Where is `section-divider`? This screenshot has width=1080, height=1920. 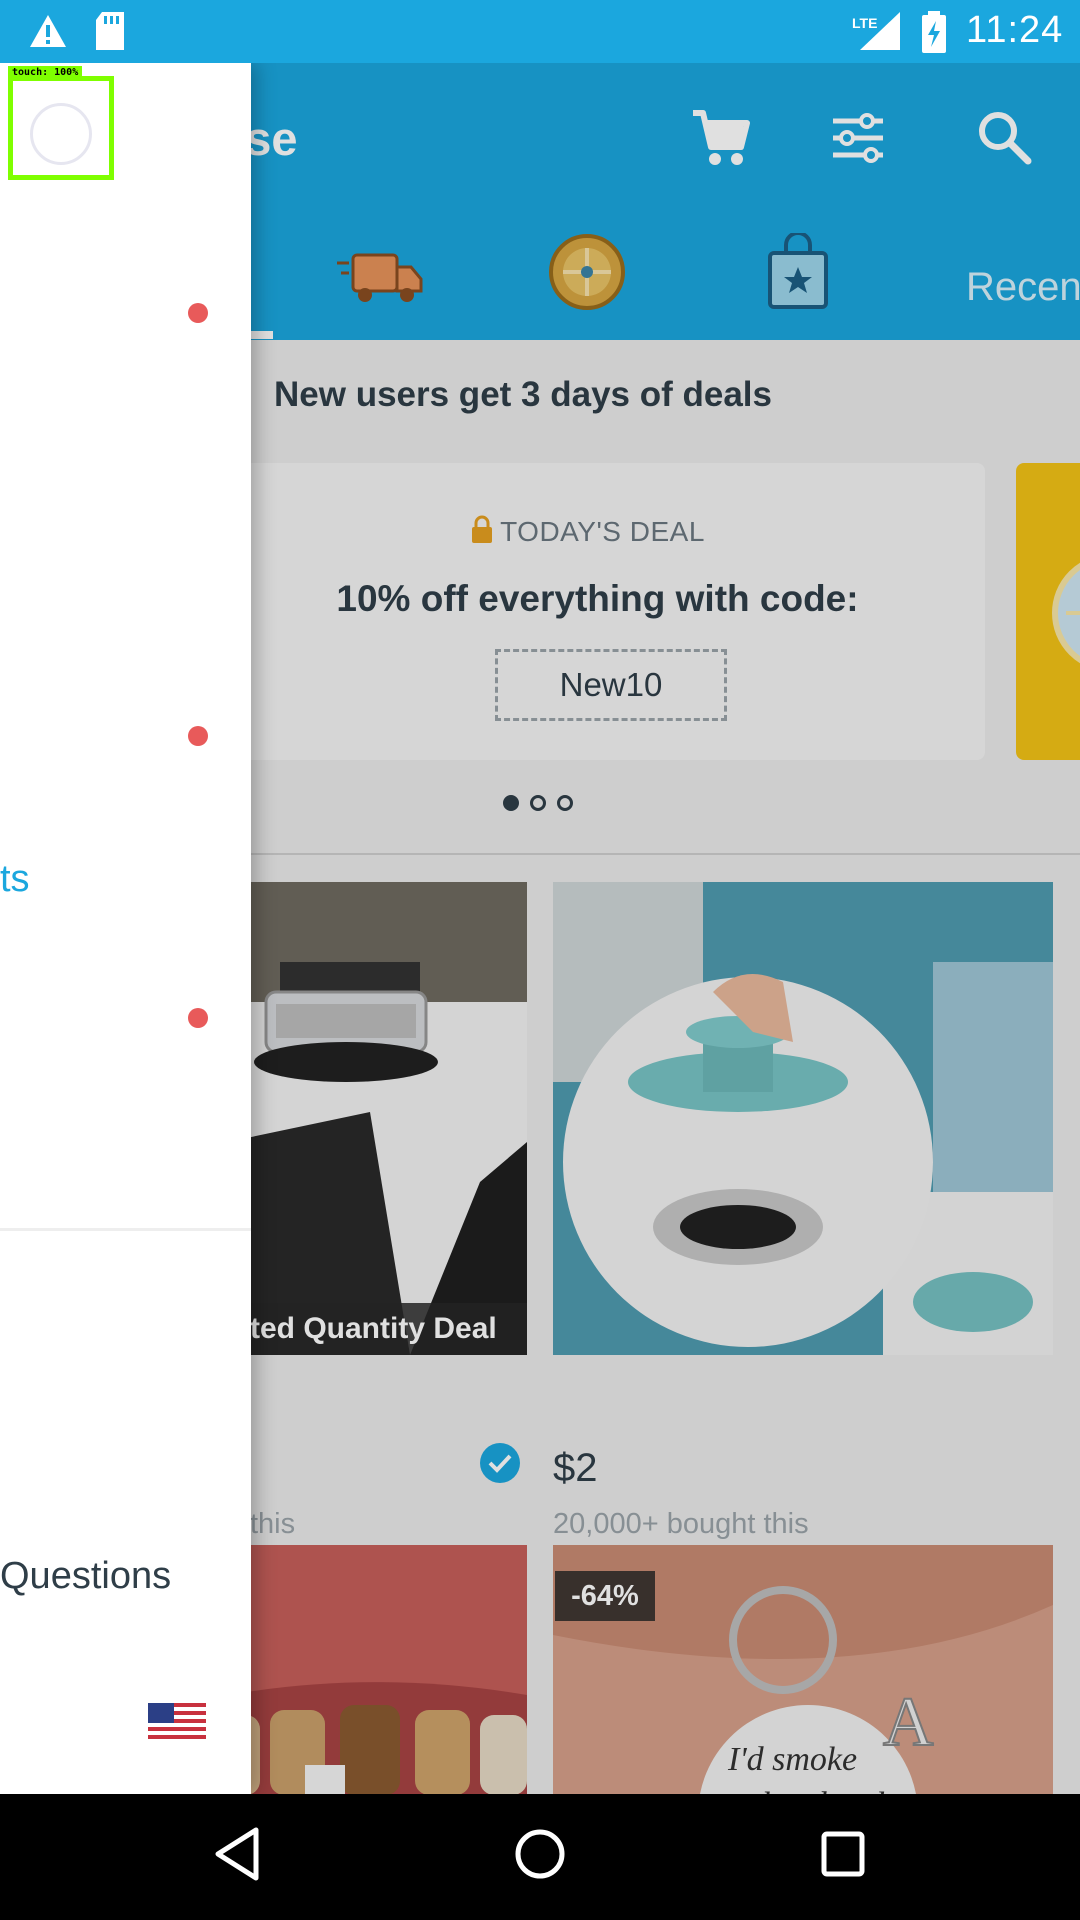
section-divider is located at coordinates (642, 854).